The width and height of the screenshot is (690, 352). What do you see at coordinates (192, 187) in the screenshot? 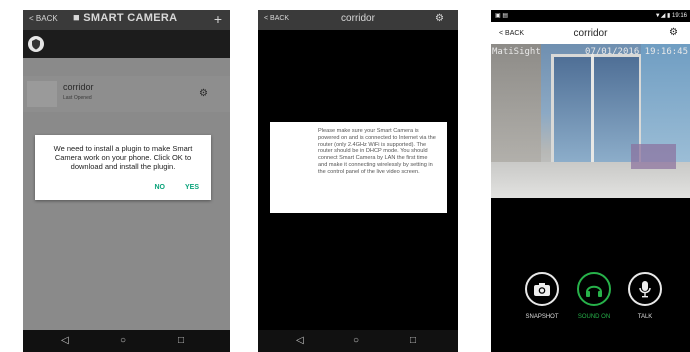
I see `yes-button: YES` at bounding box center [192, 187].